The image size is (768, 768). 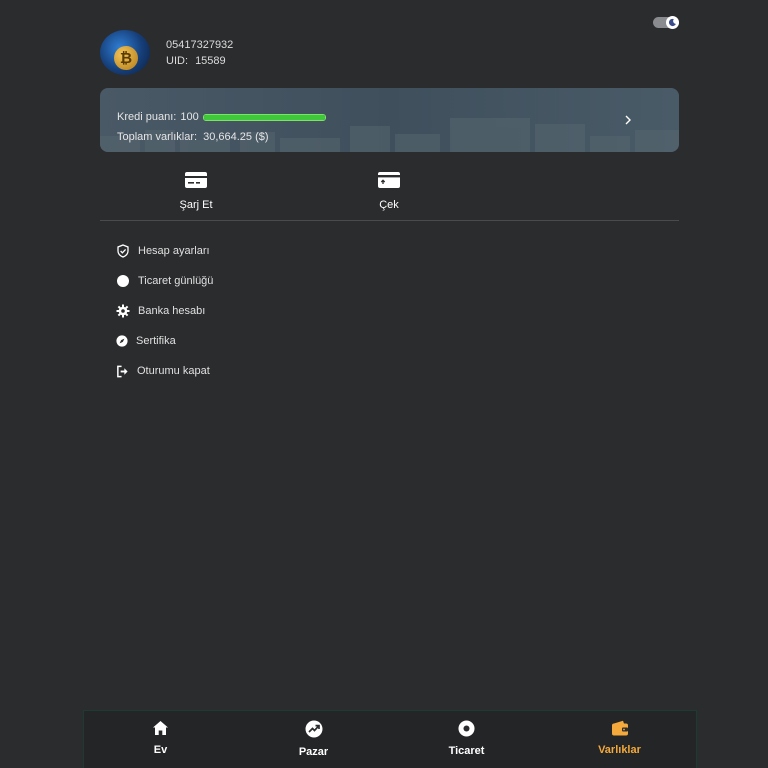 What do you see at coordinates (619, 750) in the screenshot?
I see `nav-assets-label: Varlıklar` at bounding box center [619, 750].